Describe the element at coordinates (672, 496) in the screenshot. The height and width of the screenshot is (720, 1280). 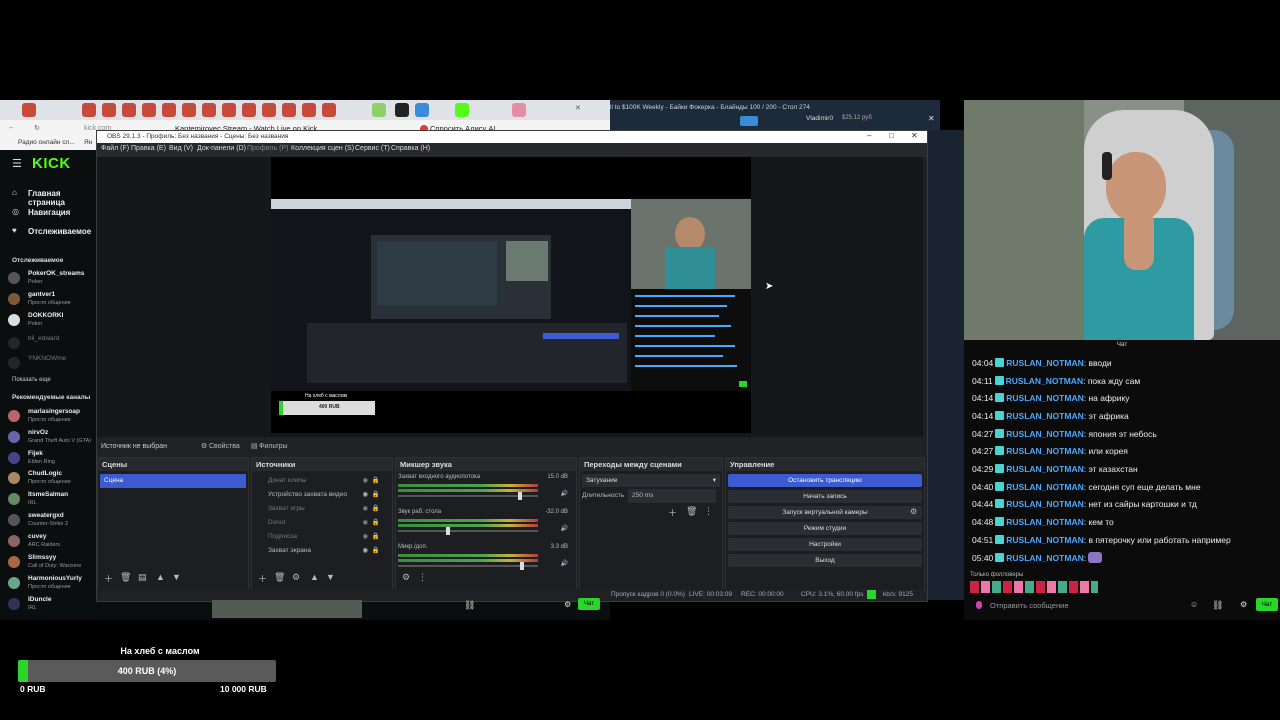
I see `duration-input: 250 ms` at that location.